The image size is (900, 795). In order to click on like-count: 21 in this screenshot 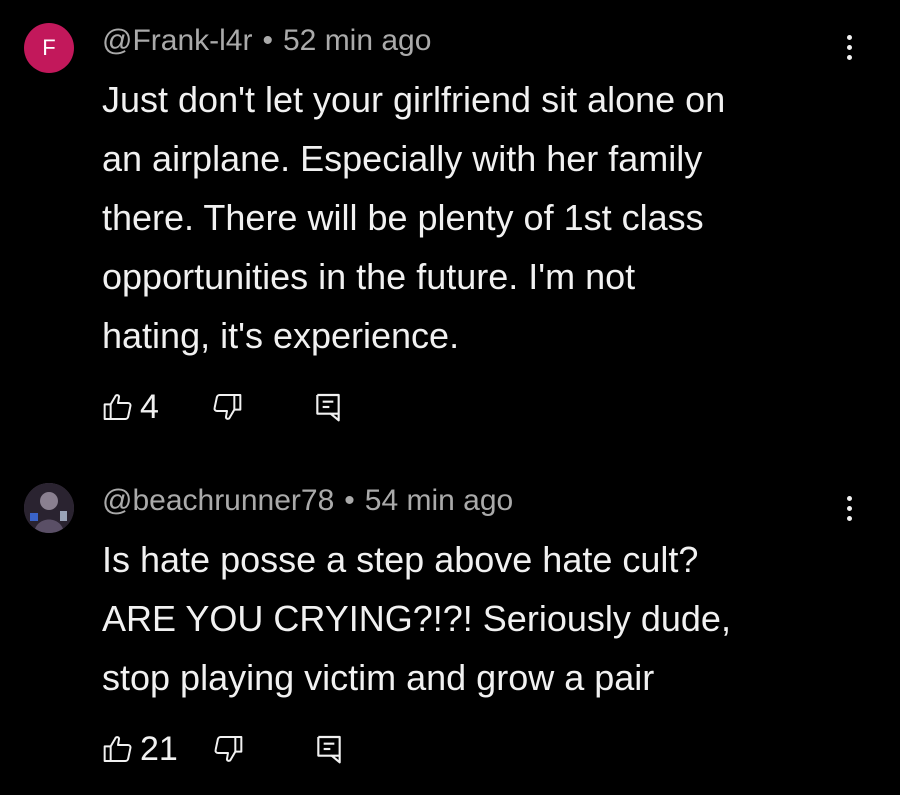, I will do `click(159, 748)`.